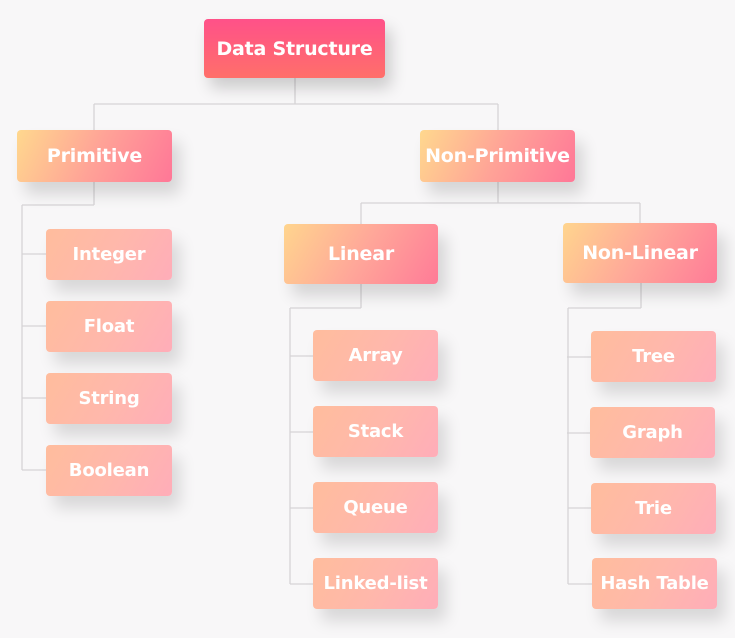 The width and height of the screenshot is (735, 638). I want to click on node-data-structure: Data Structure, so click(294, 48).